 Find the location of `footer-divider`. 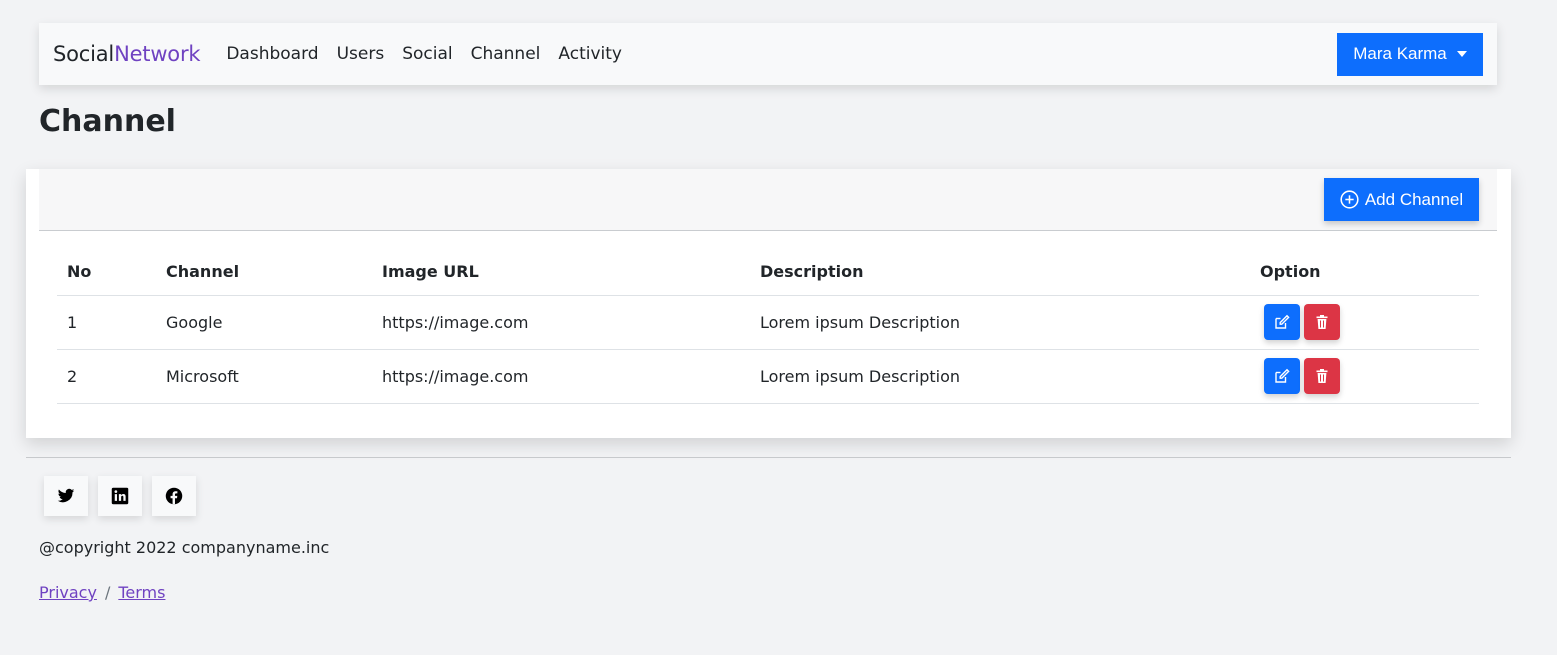

footer-divider is located at coordinates (768, 457).